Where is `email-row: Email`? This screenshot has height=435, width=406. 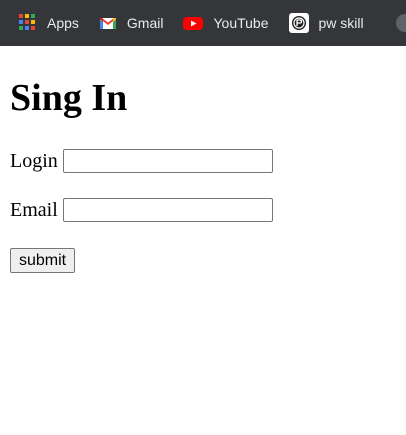 email-row: Email is located at coordinates (141, 210).